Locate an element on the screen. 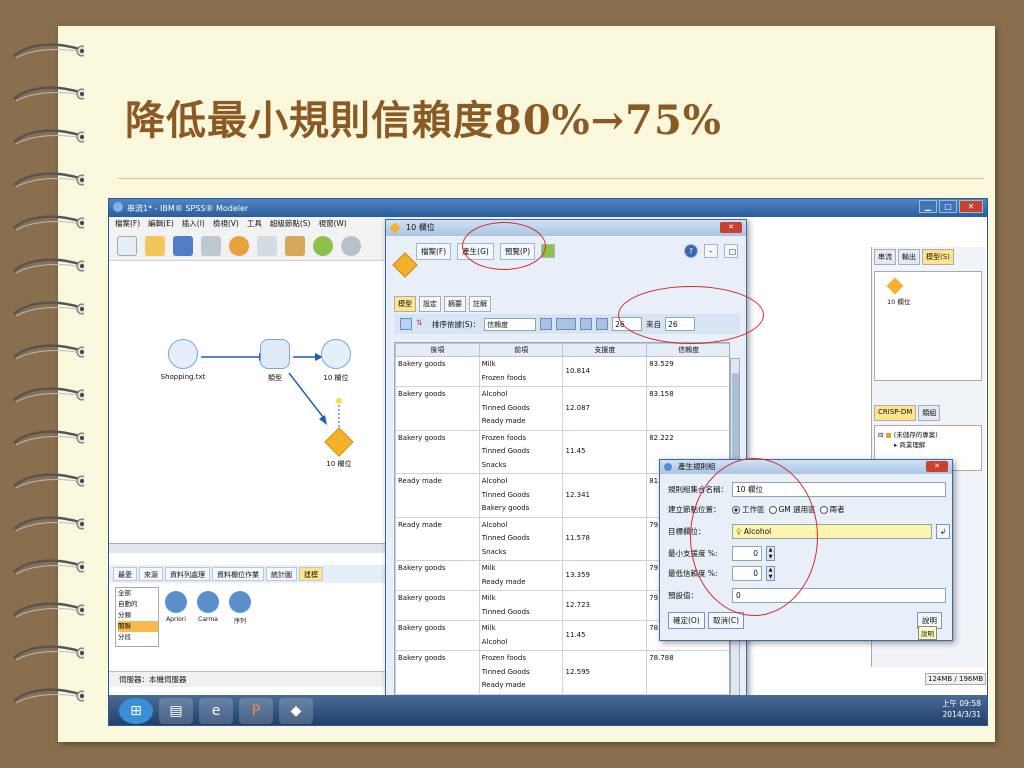  antecedent-item: Snacks is located at coordinates (494, 551).